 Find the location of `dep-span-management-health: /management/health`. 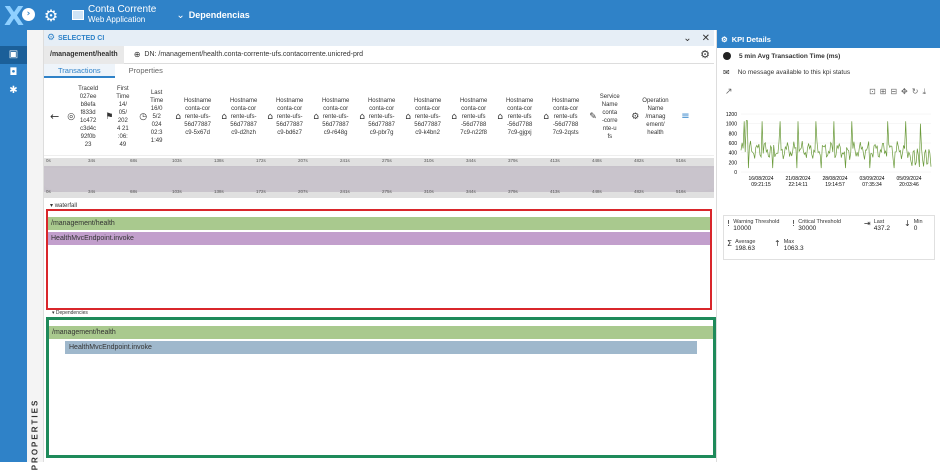

dep-span-management-health: /management/health is located at coordinates (381, 332).